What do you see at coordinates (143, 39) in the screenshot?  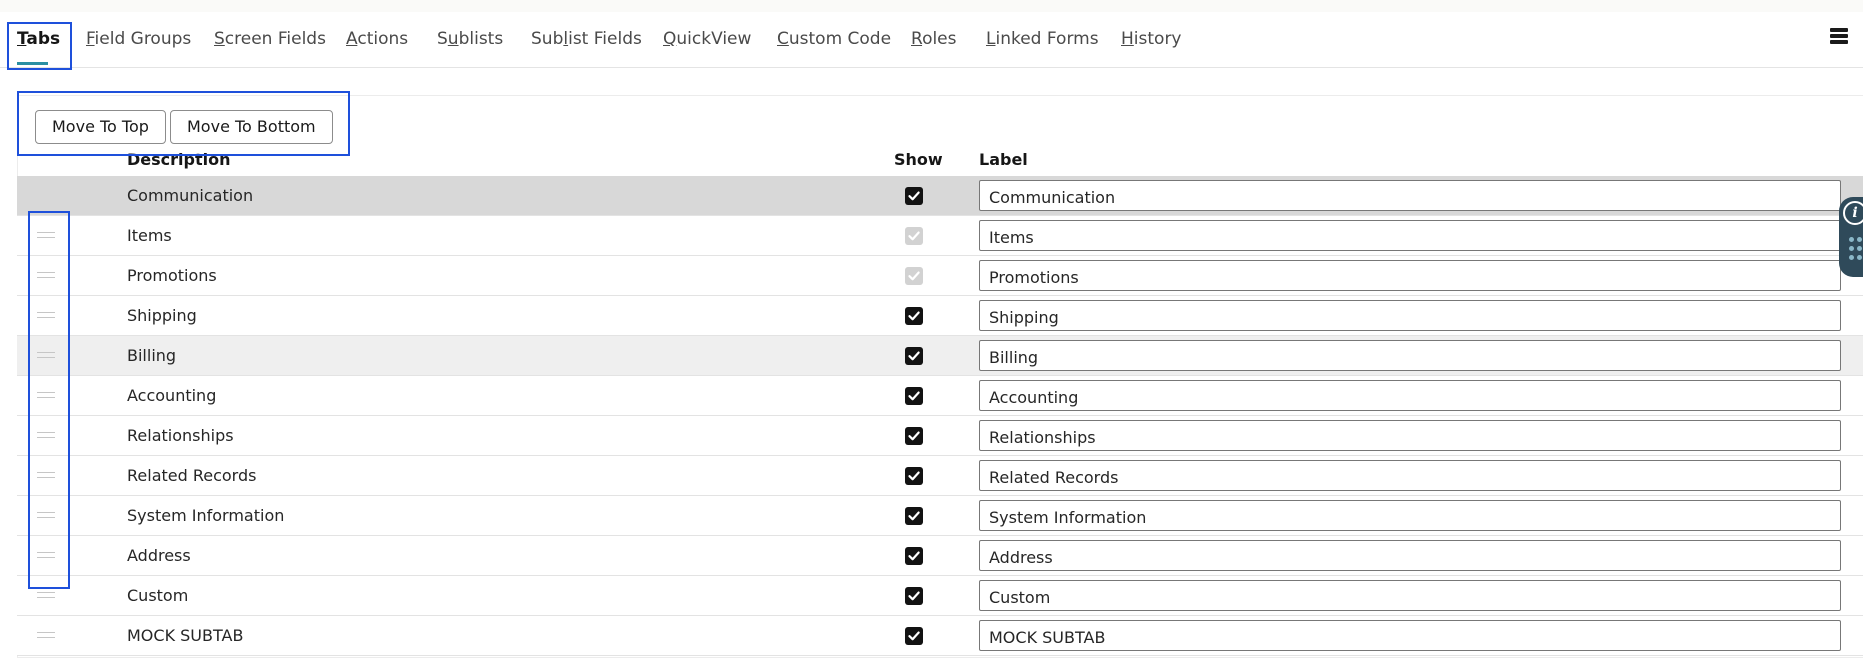 I see `tab-label-part: ield Groups` at bounding box center [143, 39].